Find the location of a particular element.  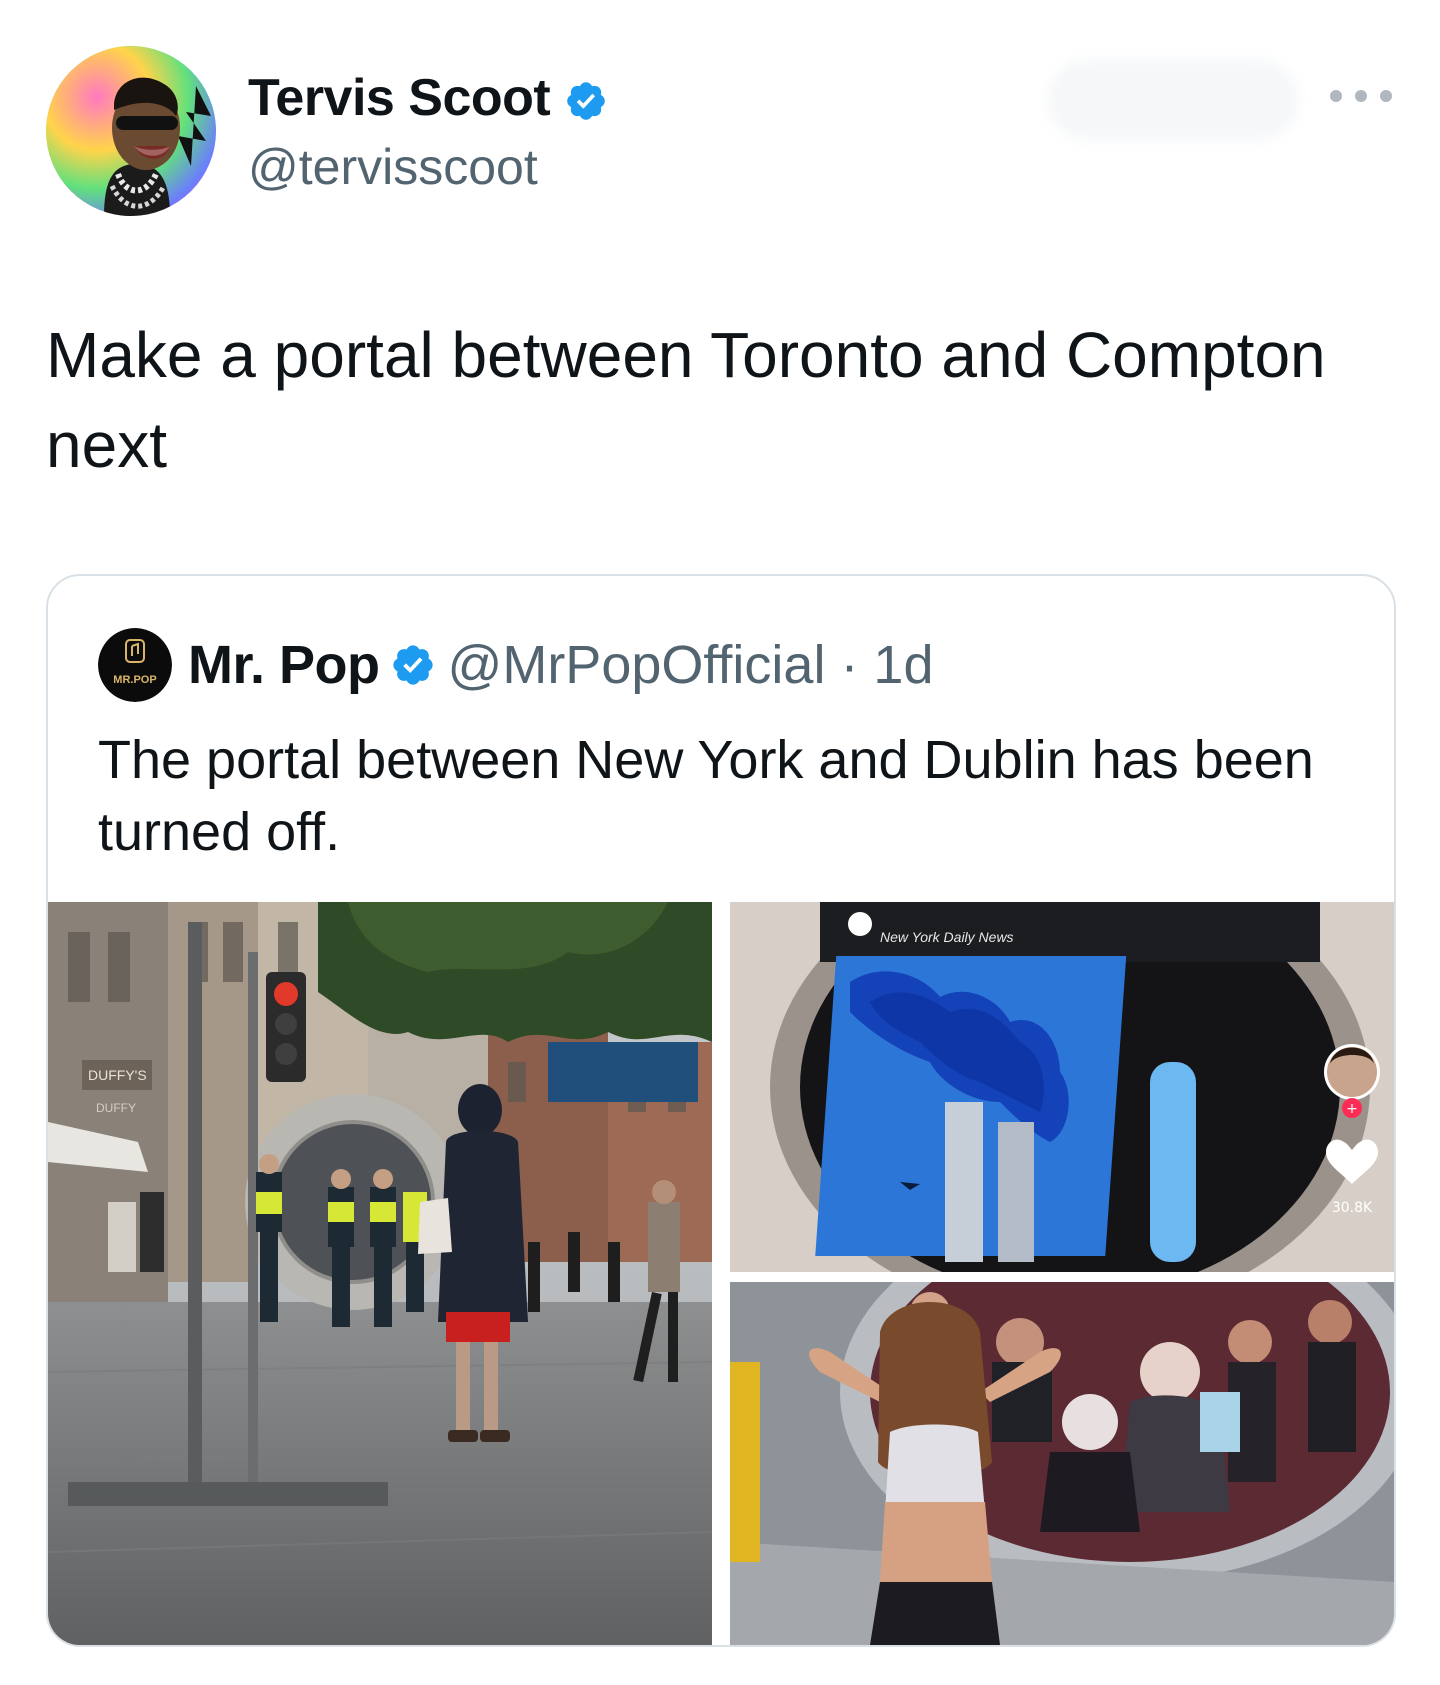

quoted-tweet-header: MR.POP Mr. Pop @MrPopOfficial · 1d is located at coordinates (516, 665).